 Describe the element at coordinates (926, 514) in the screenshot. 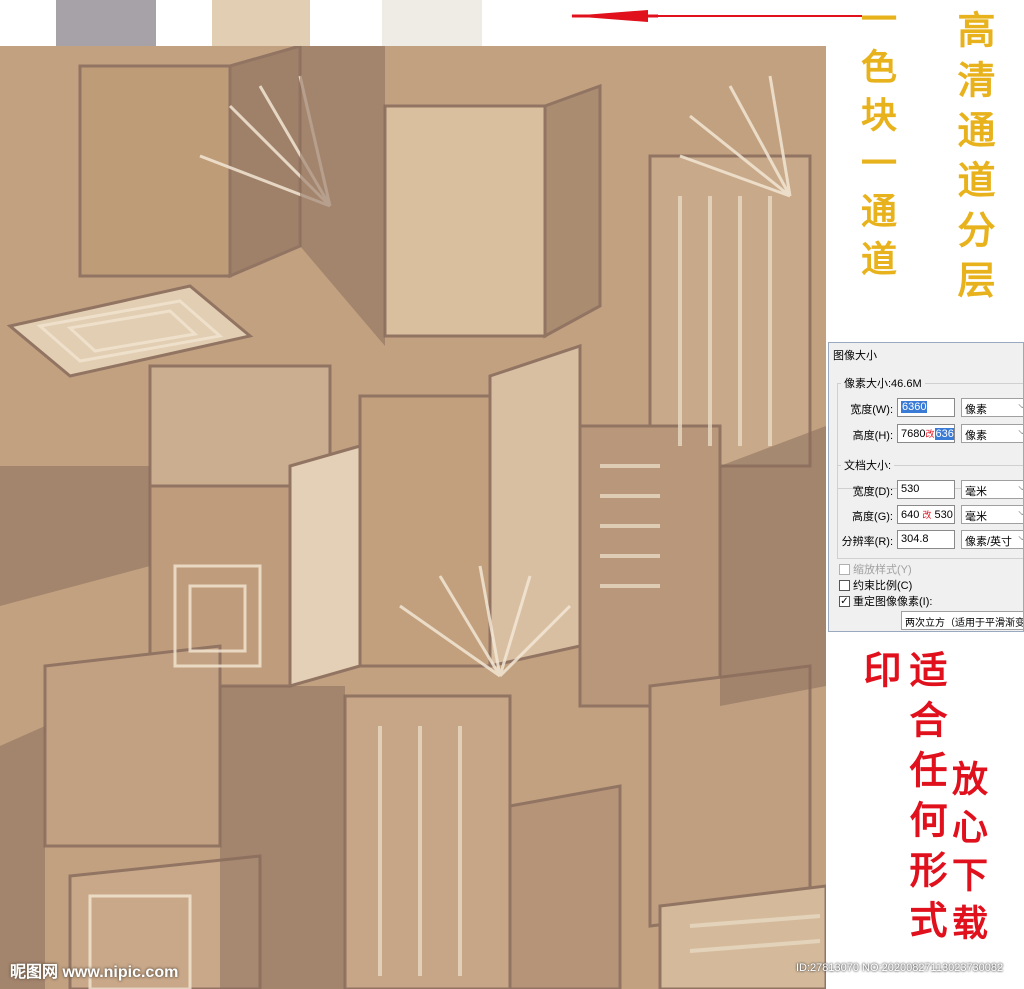

I see `doc-height-input: 640 改 530` at that location.